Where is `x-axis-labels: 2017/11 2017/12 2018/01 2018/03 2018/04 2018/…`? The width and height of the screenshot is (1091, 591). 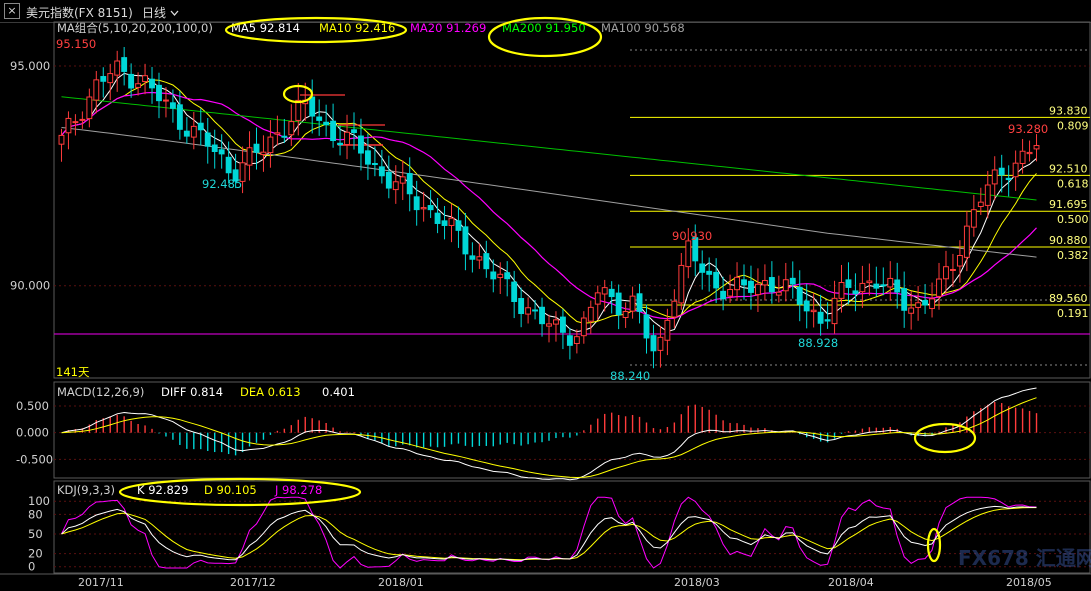 x-axis-labels: 2017/11 2017/12 2018/01 2018/03 2018/04 2018/… is located at coordinates (565, 582).